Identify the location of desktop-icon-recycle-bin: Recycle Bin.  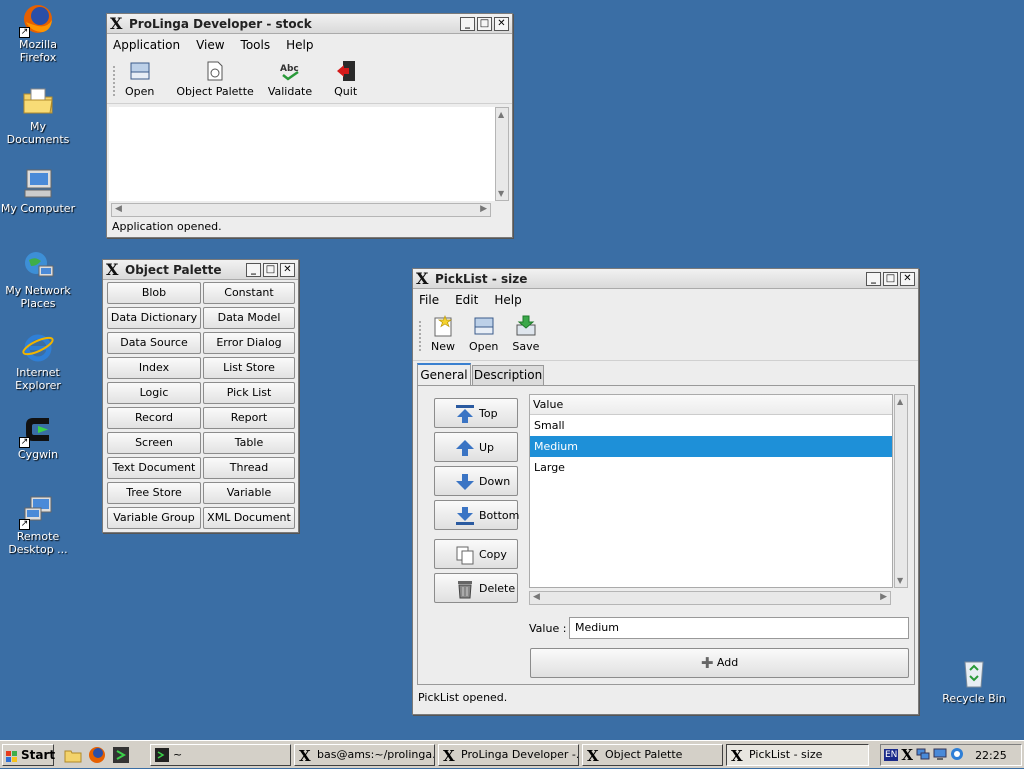
(974, 680).